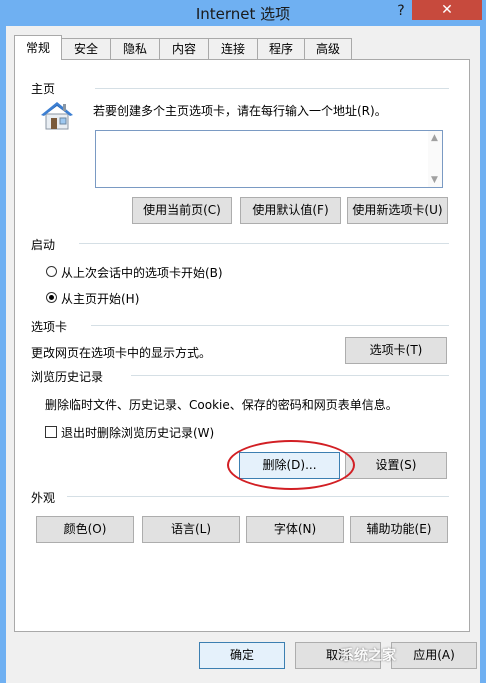  I want to click on tab-privacy: 隐私, so click(135, 48).